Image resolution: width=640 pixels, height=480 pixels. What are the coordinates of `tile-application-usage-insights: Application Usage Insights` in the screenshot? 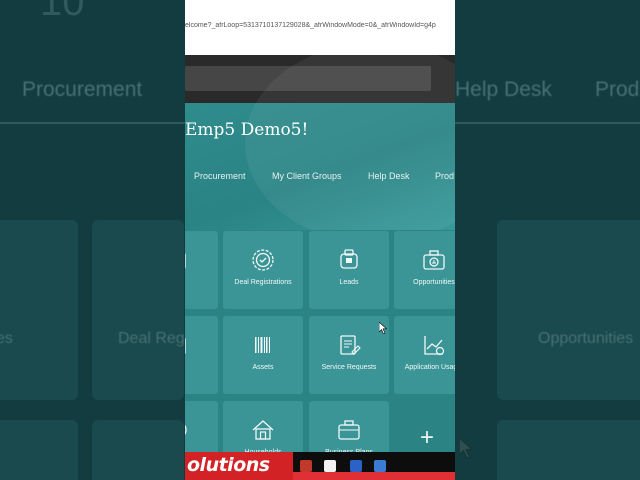 It's located at (424, 355).